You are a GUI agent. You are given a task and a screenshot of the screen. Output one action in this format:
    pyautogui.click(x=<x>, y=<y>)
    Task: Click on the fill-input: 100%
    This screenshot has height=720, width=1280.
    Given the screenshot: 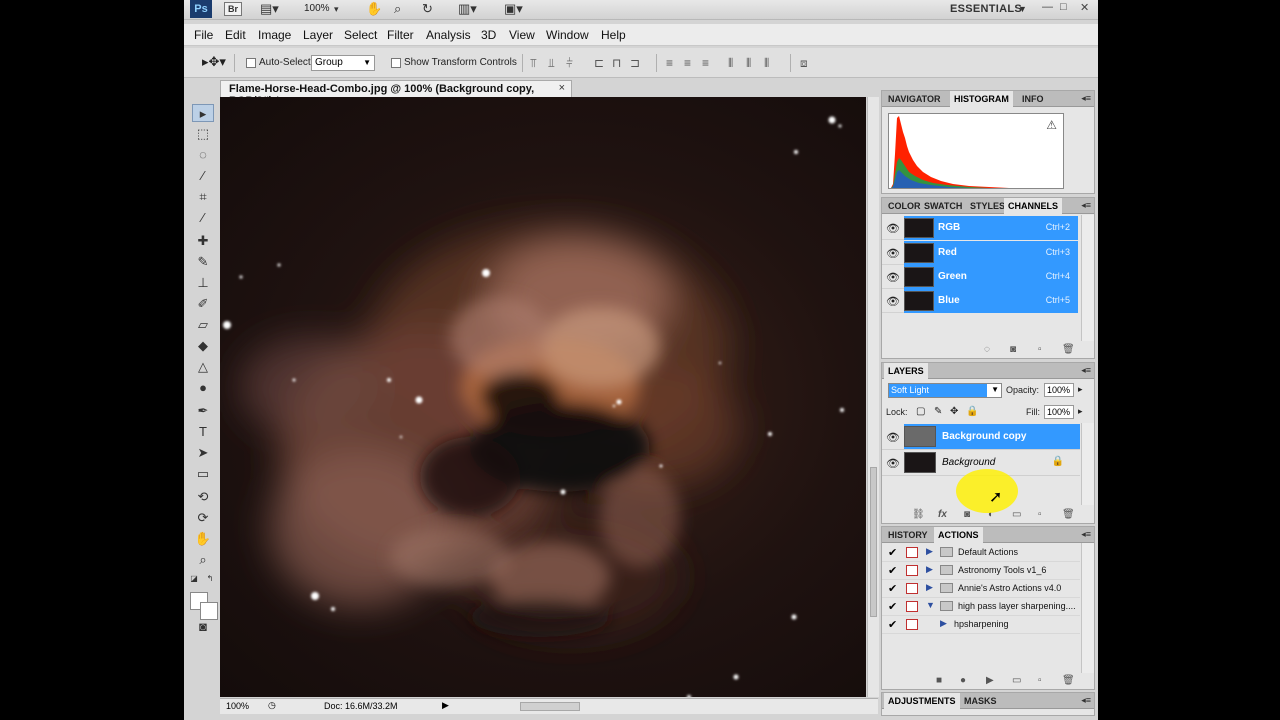 What is the action you would take?
    pyautogui.click(x=1059, y=412)
    